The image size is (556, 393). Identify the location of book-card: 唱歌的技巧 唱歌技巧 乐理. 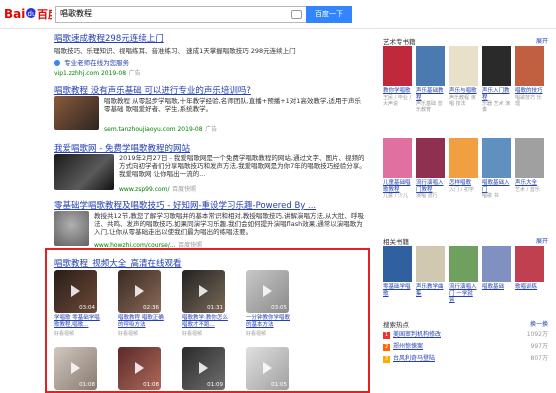
(529, 76).